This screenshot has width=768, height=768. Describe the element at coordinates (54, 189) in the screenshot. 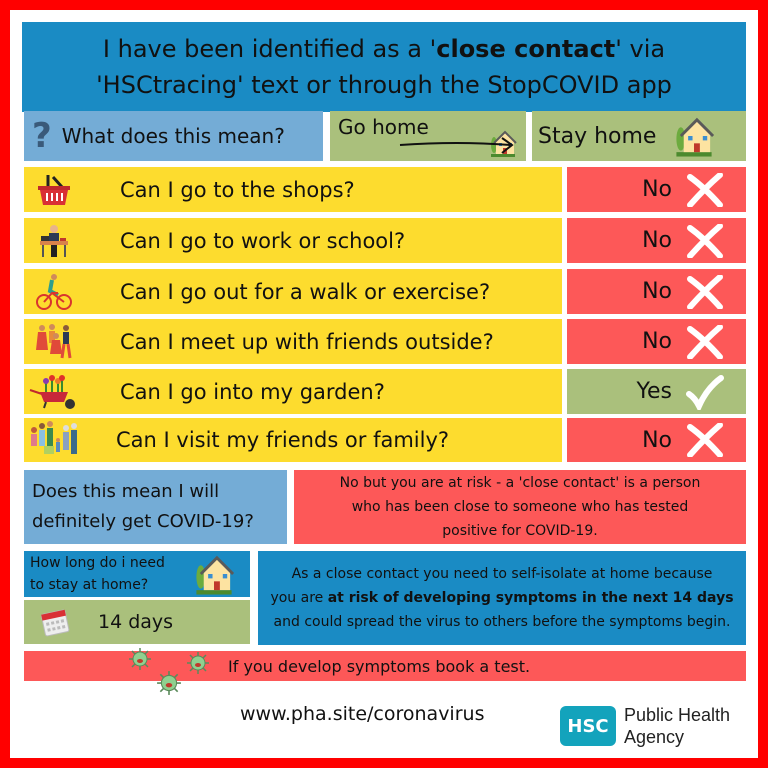

I see `shopping-basket-icon` at that location.